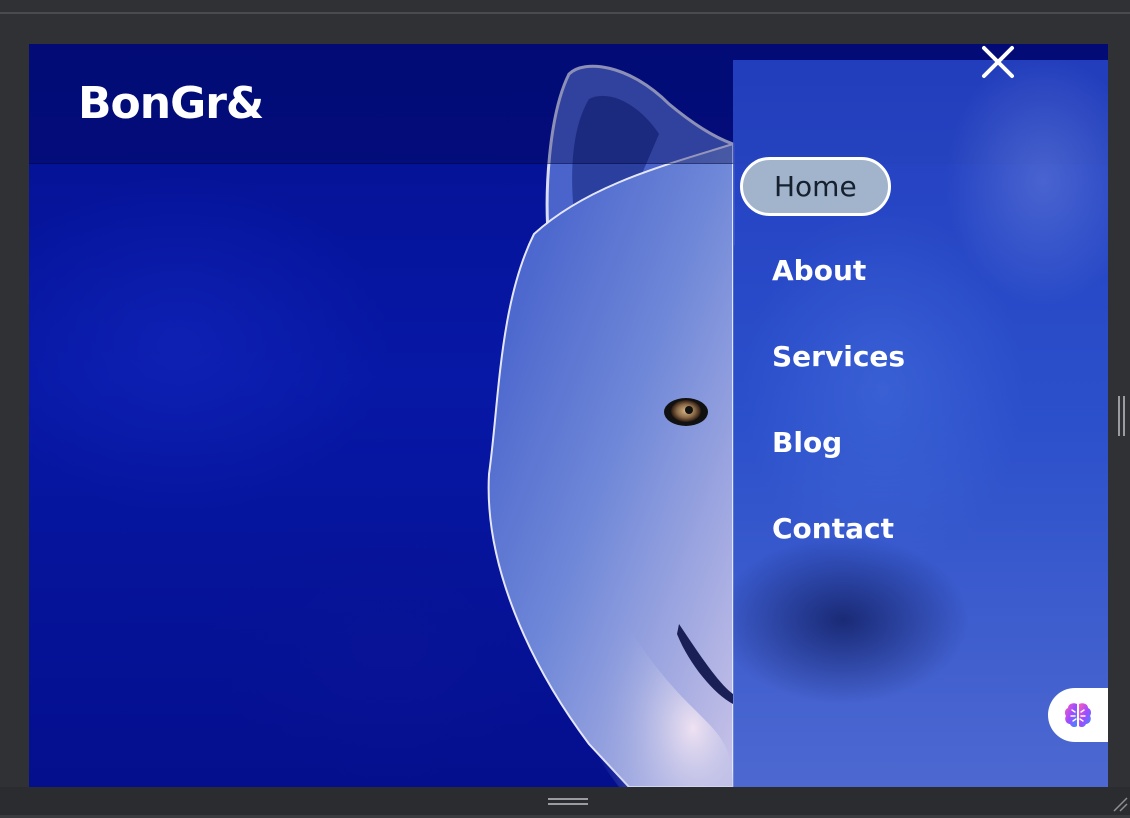 The image size is (1130, 818). I want to click on resize-grip-icon, so click(1119, 803).